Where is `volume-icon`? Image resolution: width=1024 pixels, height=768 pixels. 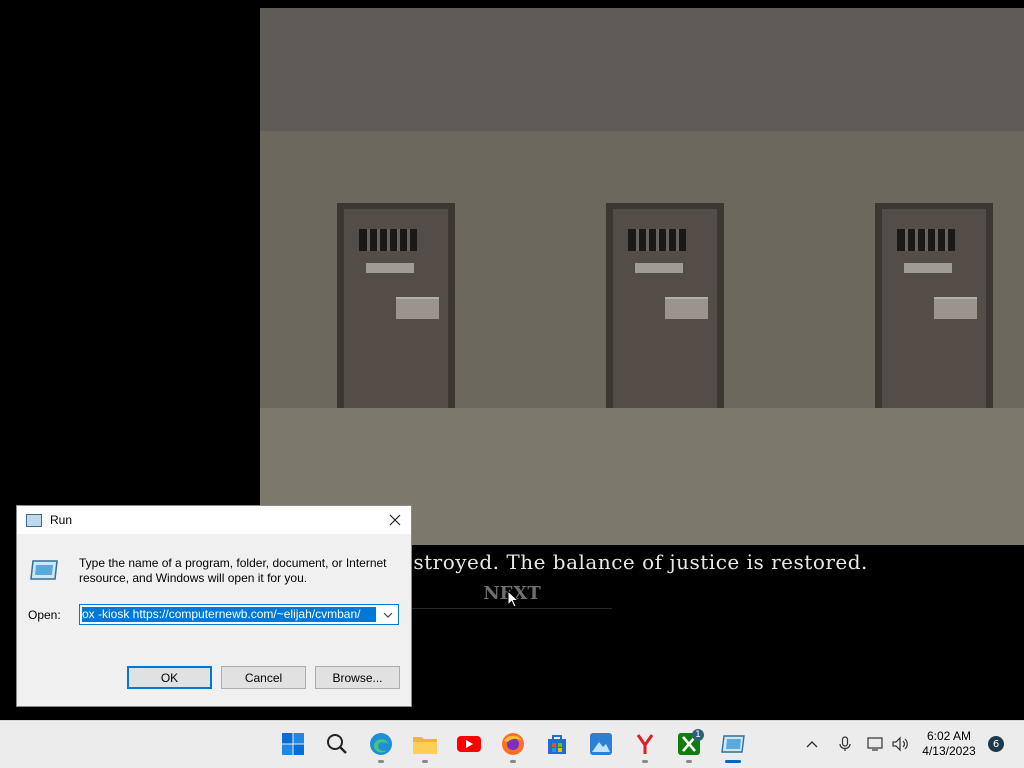
volume-icon is located at coordinates (900, 744).